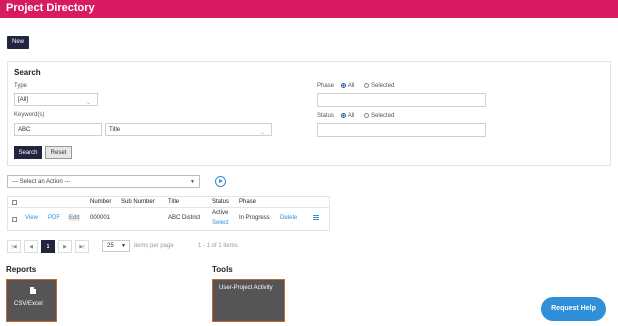 Image resolution: width=618 pixels, height=326 pixels. Describe the element at coordinates (248, 300) in the screenshot. I see `user-project-activity-tile: User-Project Activity` at that location.